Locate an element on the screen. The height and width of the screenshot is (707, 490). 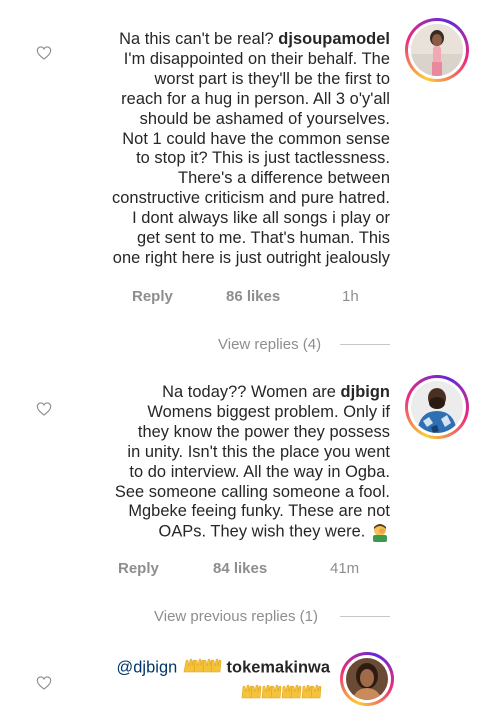
comment-line: Na today?? Women are is located at coordinates (249, 392).